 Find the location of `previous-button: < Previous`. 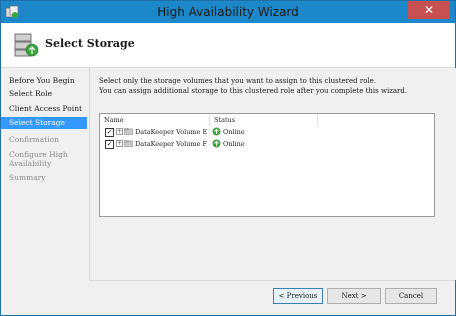

previous-button: < Previous is located at coordinates (298, 296).